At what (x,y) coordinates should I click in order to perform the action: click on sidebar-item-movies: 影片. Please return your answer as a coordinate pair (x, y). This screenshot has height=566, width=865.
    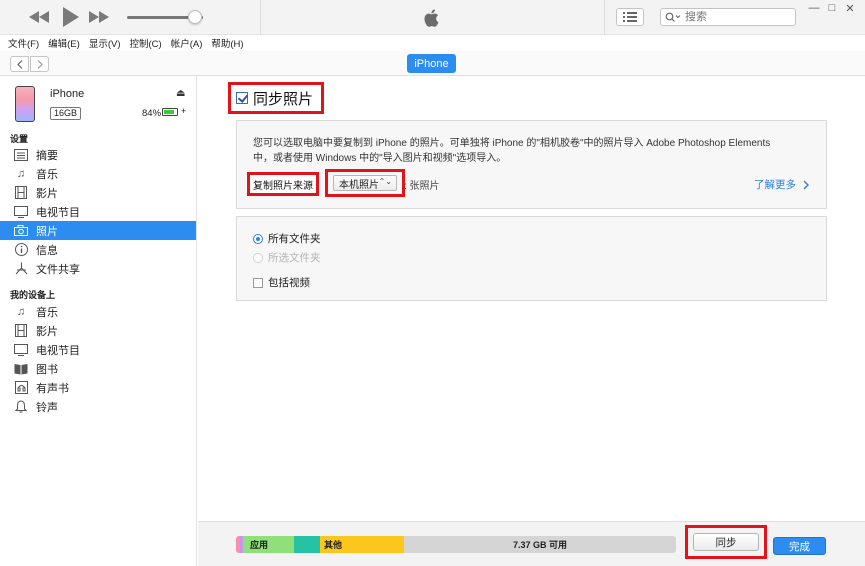
    Looking at the image, I should click on (98, 192).